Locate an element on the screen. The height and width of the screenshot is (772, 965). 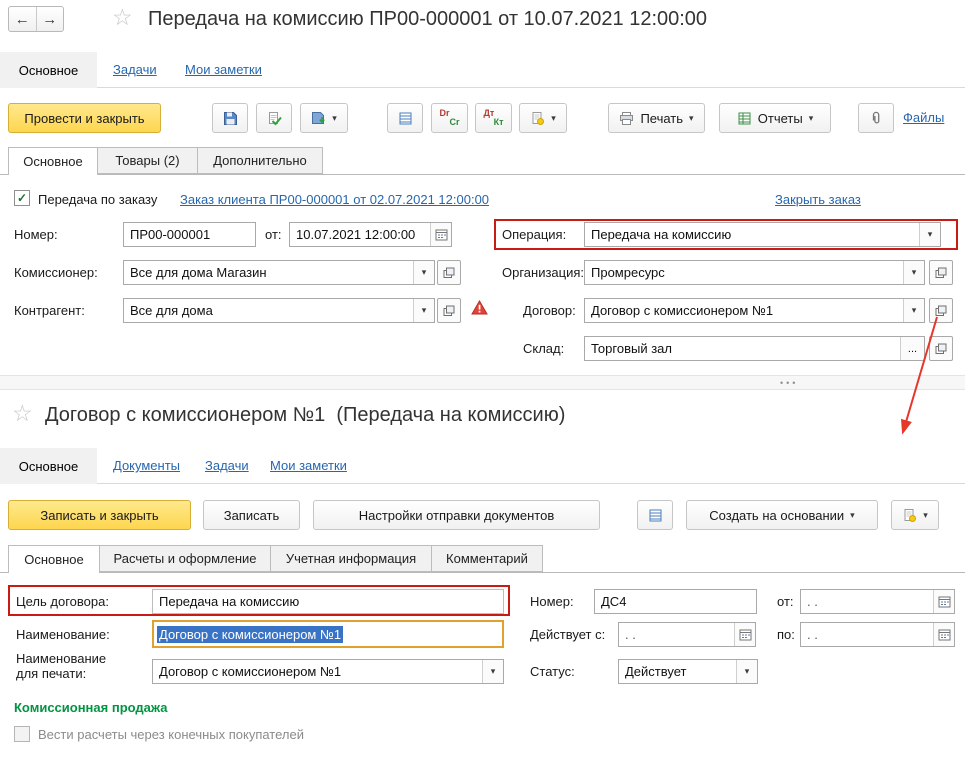
post-options-button: ▾ is located at coordinates (324, 118).